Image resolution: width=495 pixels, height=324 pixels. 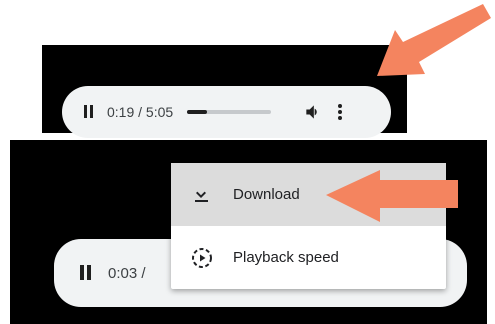 I want to click on menu-item-label: Playback speed, so click(x=286, y=257).